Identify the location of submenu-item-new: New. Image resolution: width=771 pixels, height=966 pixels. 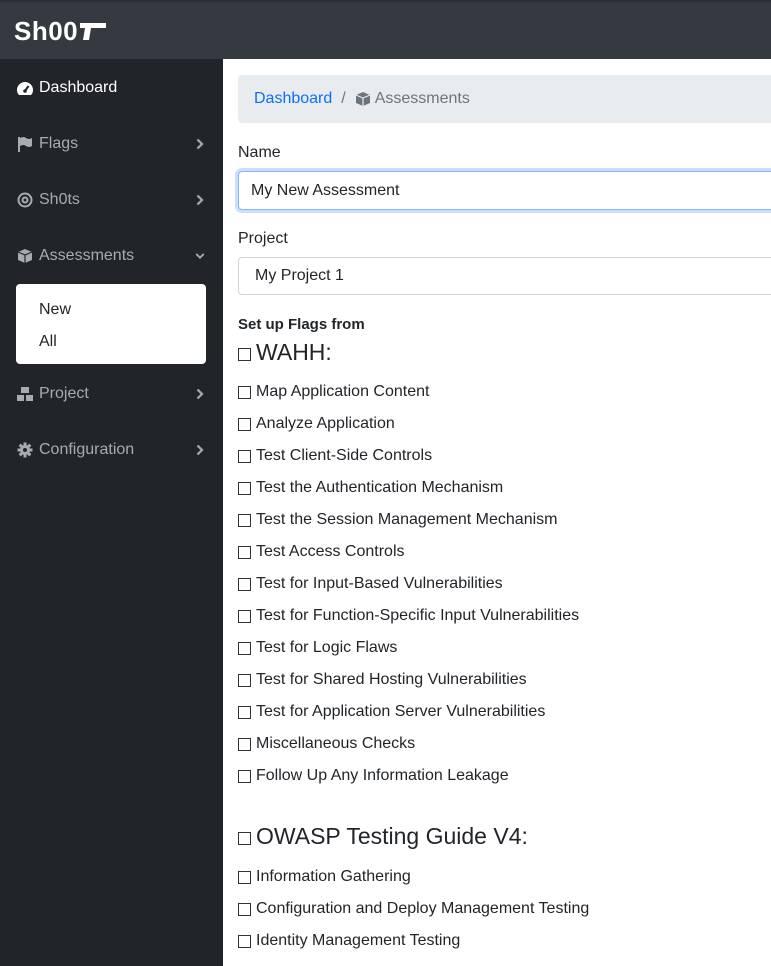
(55, 310).